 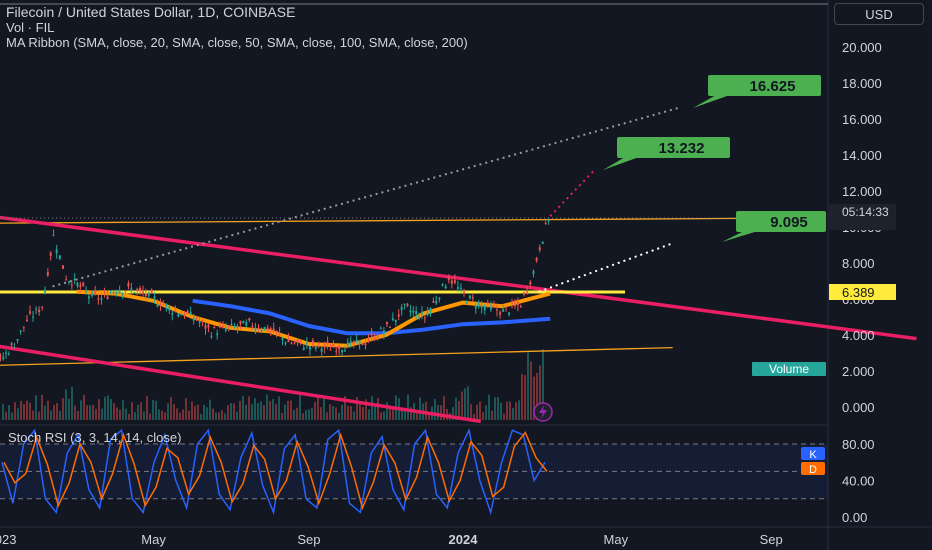 What do you see at coordinates (308, 539) in the screenshot?
I see `time-tick-label: Sep` at bounding box center [308, 539].